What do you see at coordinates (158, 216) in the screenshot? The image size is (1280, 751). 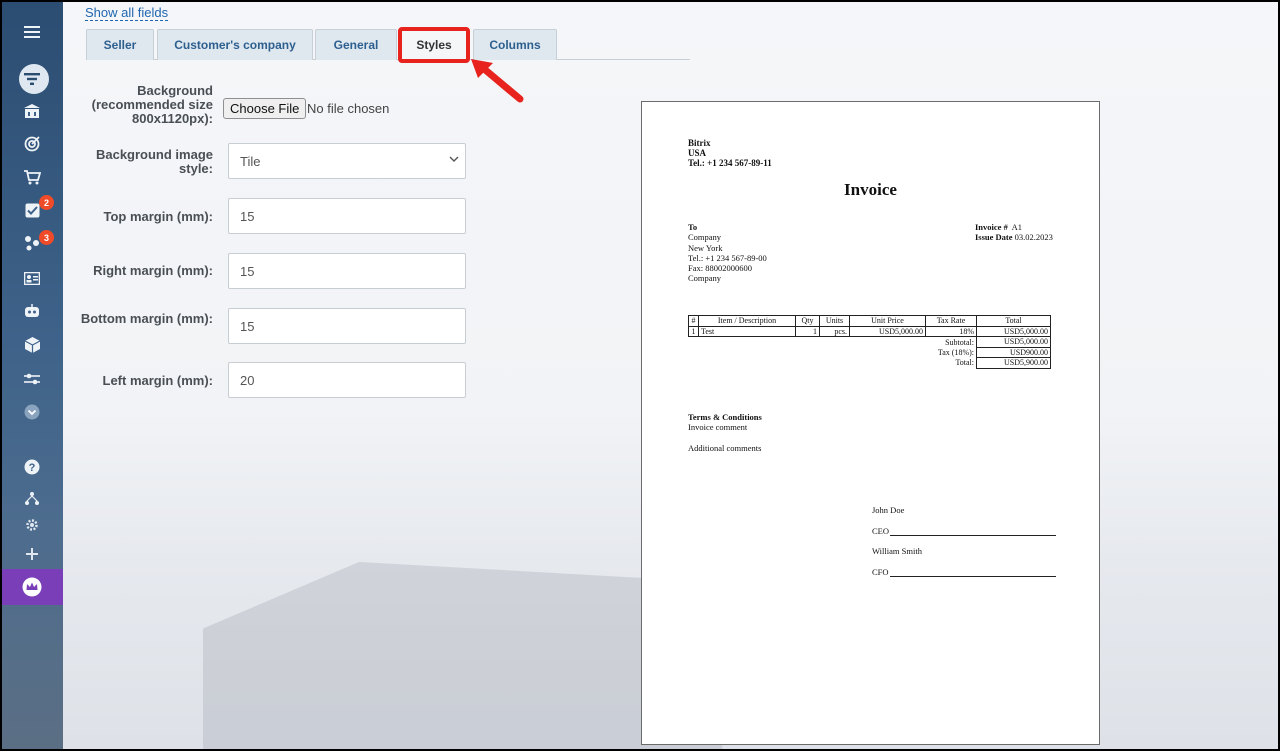 I see `top-margin-label: Top margin (mm):` at bounding box center [158, 216].